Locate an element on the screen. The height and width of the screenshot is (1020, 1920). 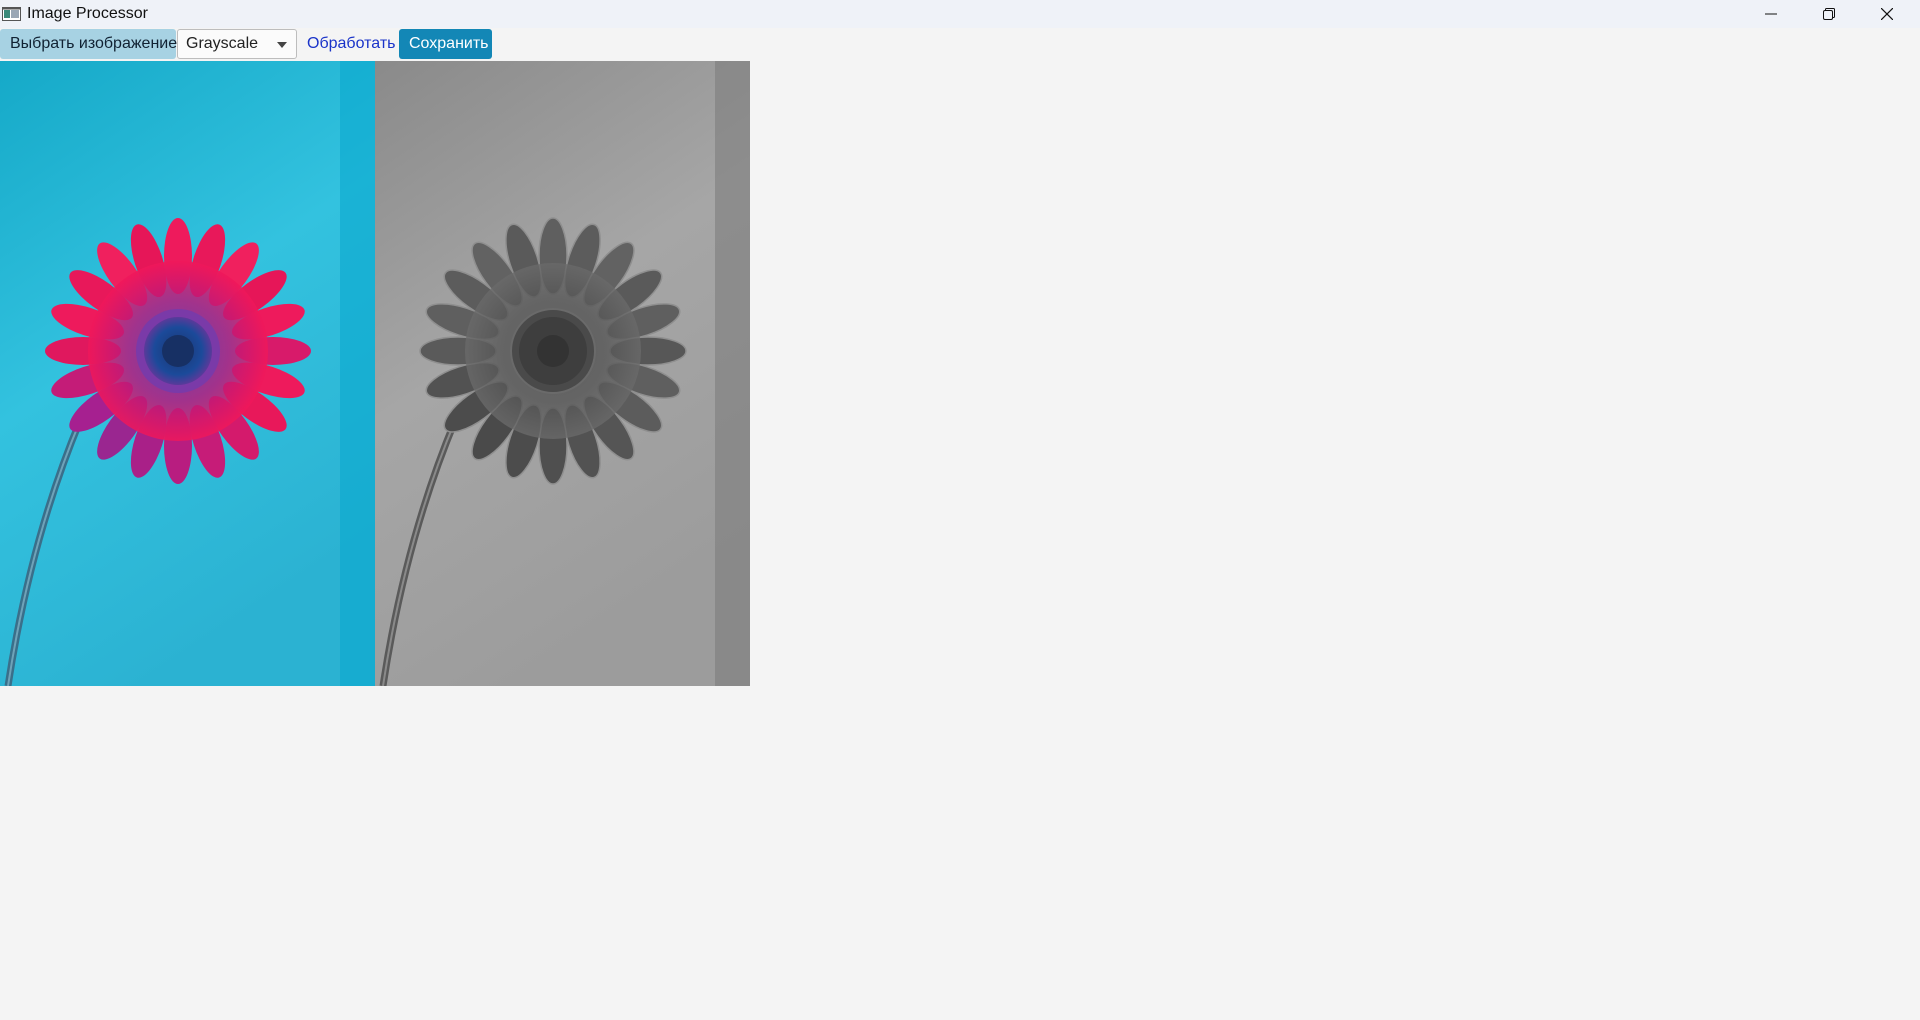
close-icon is located at coordinates (1887, 14).